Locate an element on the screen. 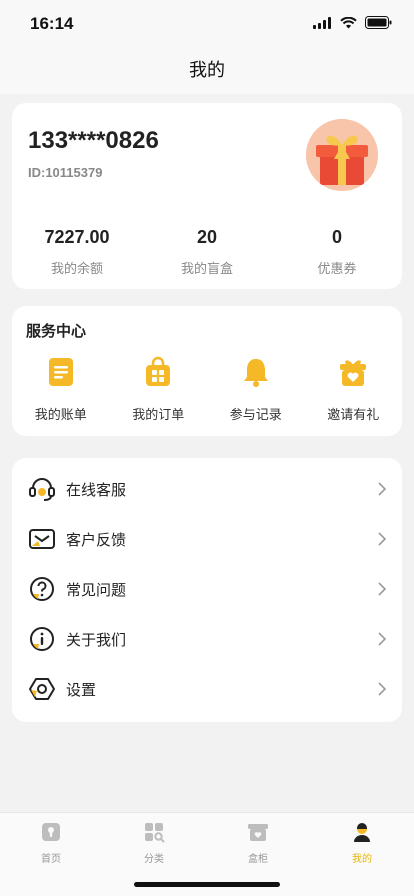 The image size is (414, 896). page-header: 我的 is located at coordinates (207, 71).